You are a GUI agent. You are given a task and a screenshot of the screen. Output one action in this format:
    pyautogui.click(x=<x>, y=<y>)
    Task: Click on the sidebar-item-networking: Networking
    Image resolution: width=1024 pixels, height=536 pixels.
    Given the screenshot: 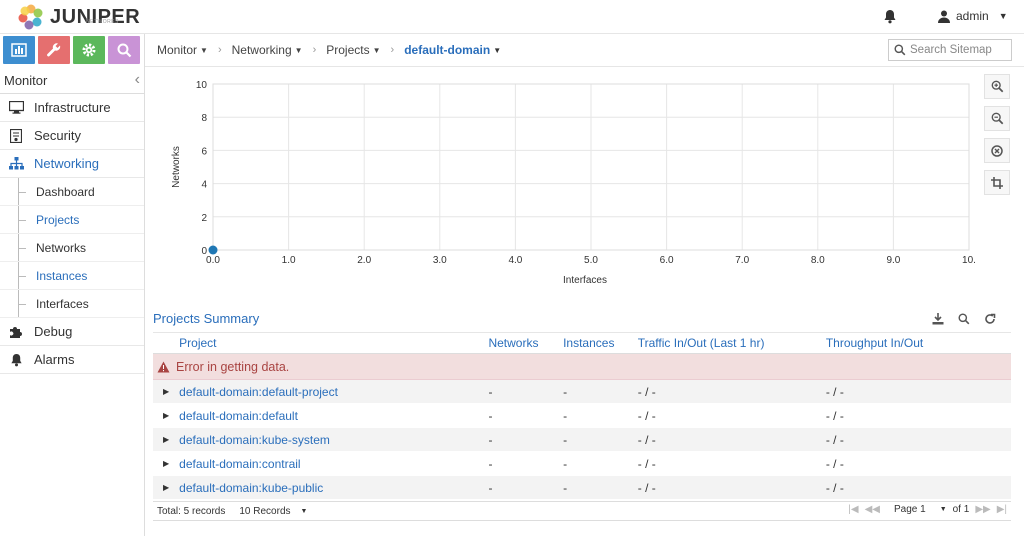 What is the action you would take?
    pyautogui.click(x=72, y=164)
    